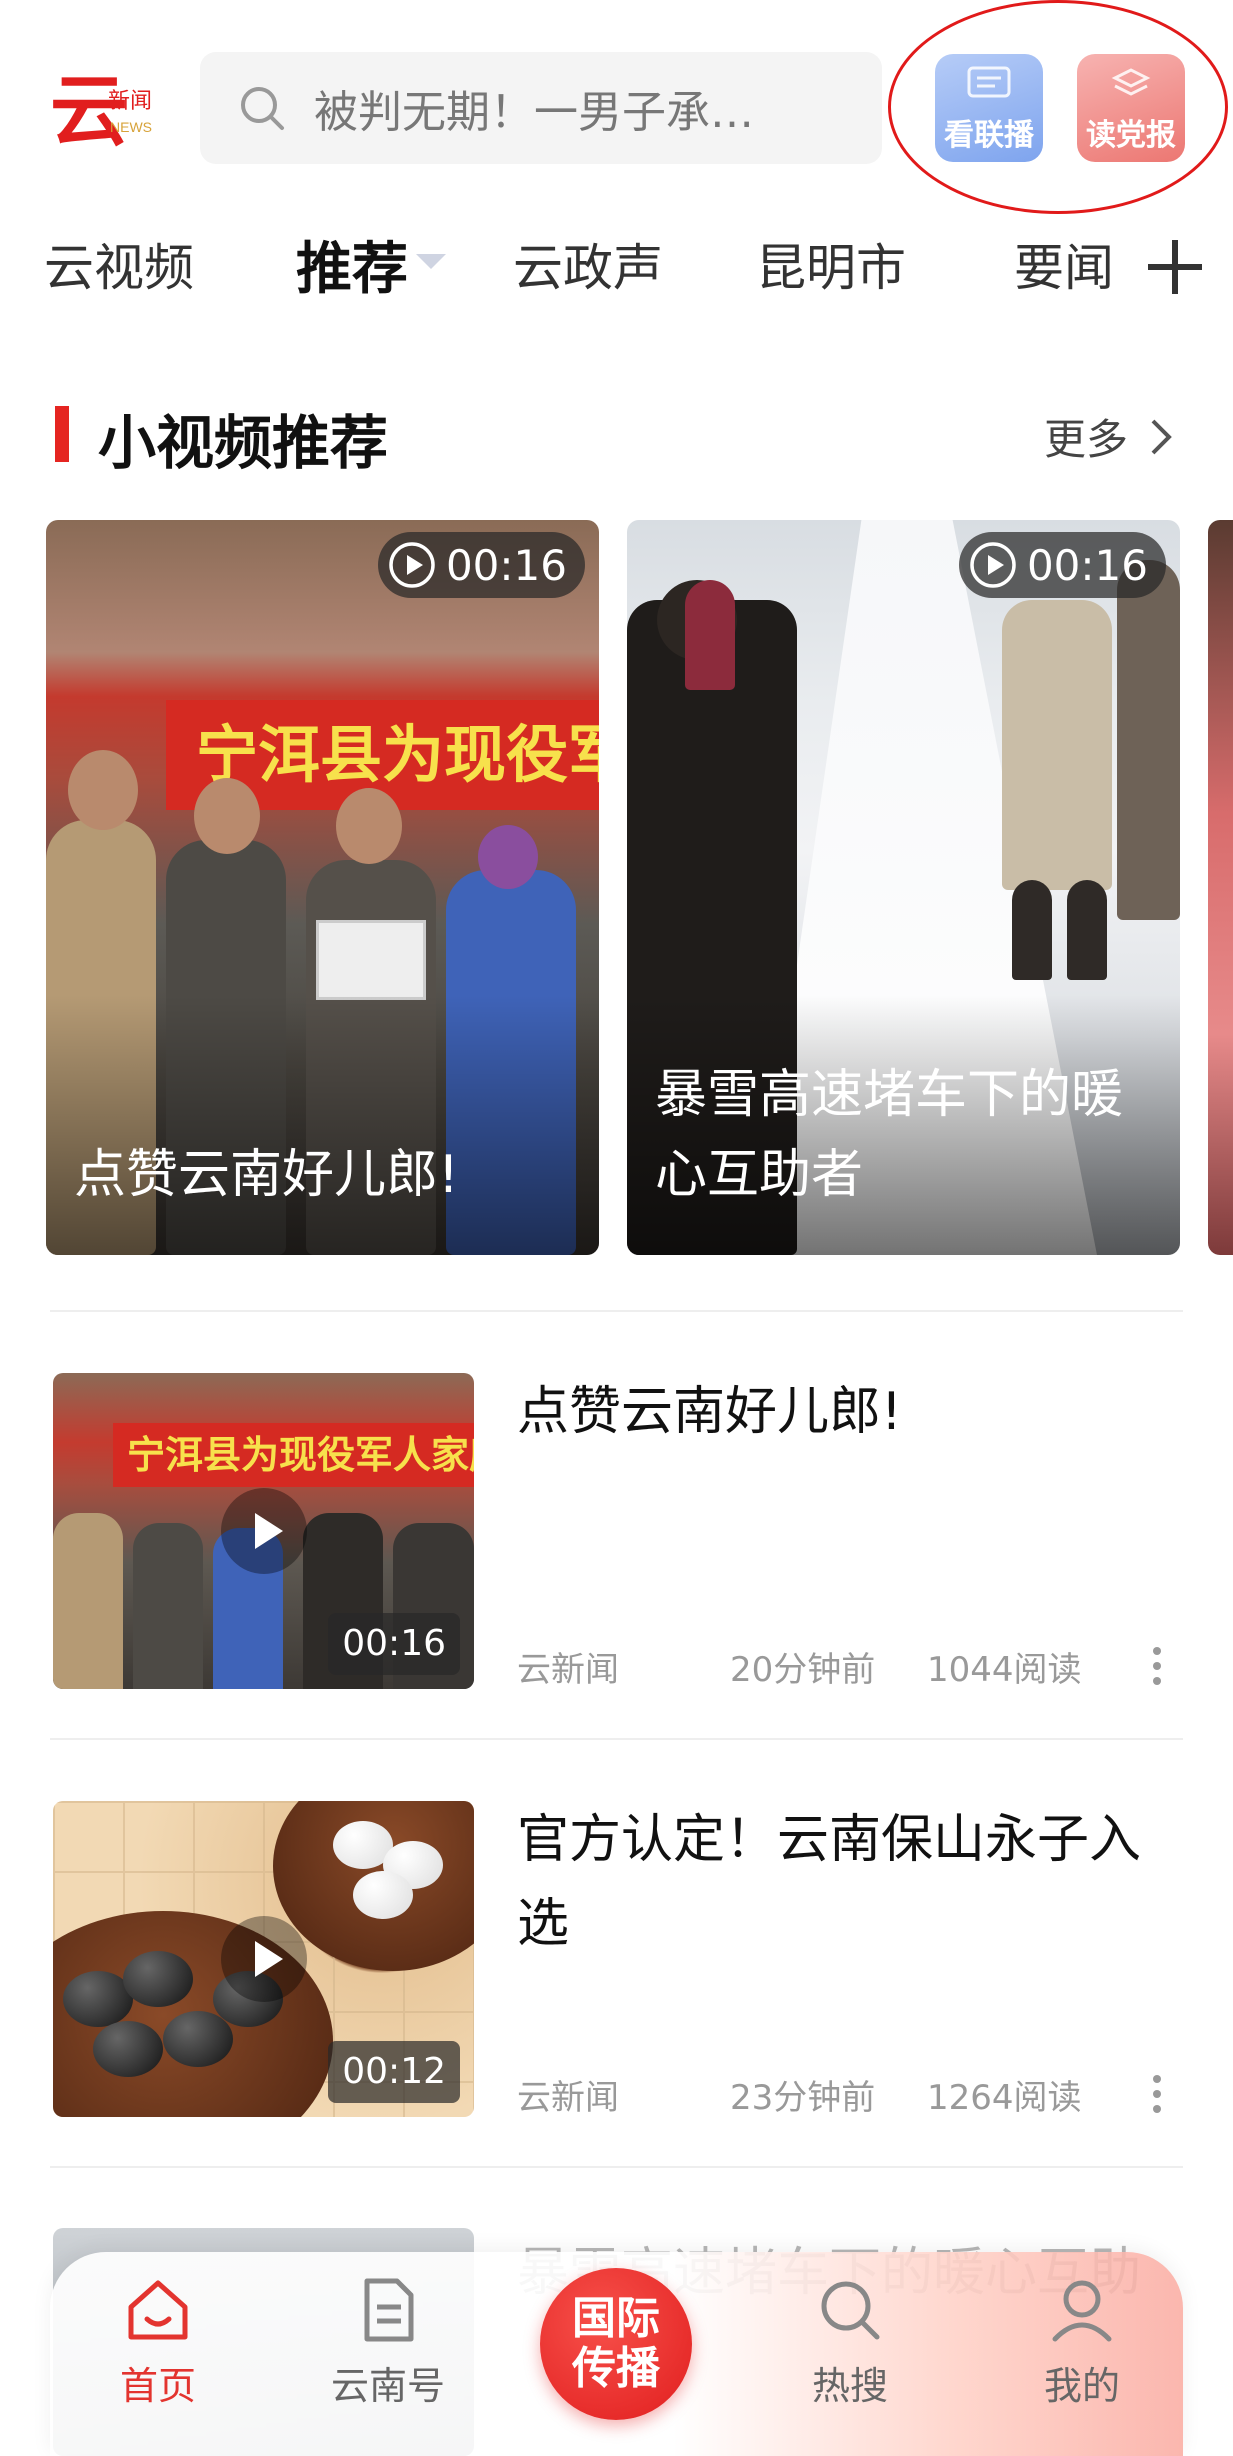  I want to click on article-reads: 1044阅读, so click(1004, 1670).